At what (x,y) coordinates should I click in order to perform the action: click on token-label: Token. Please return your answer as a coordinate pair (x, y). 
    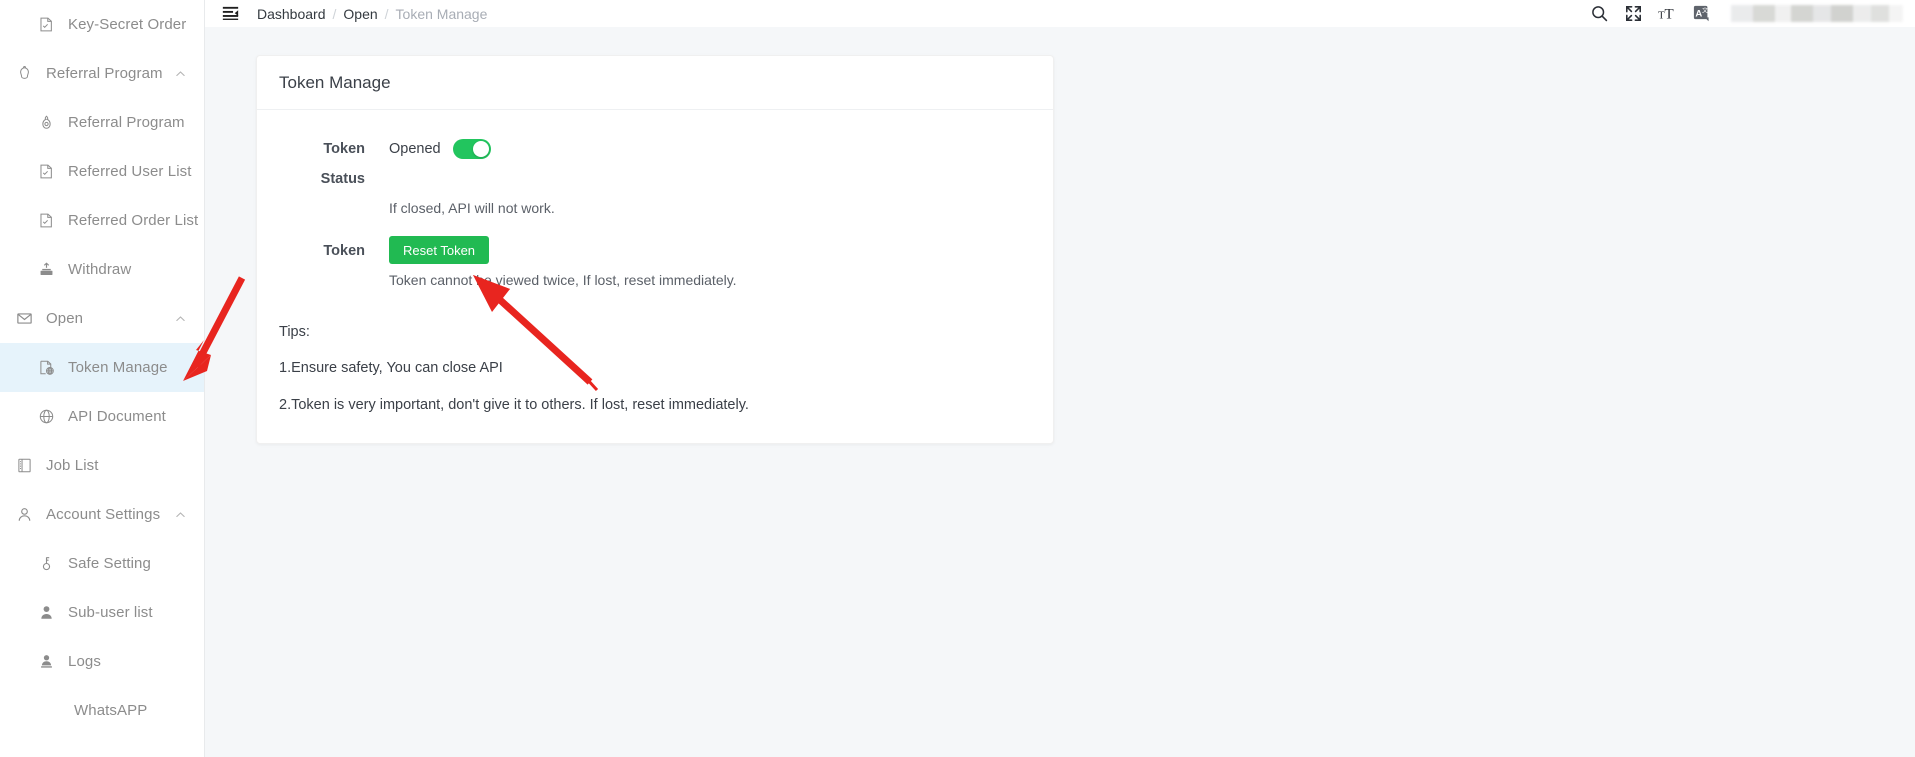
    Looking at the image, I should click on (344, 251).